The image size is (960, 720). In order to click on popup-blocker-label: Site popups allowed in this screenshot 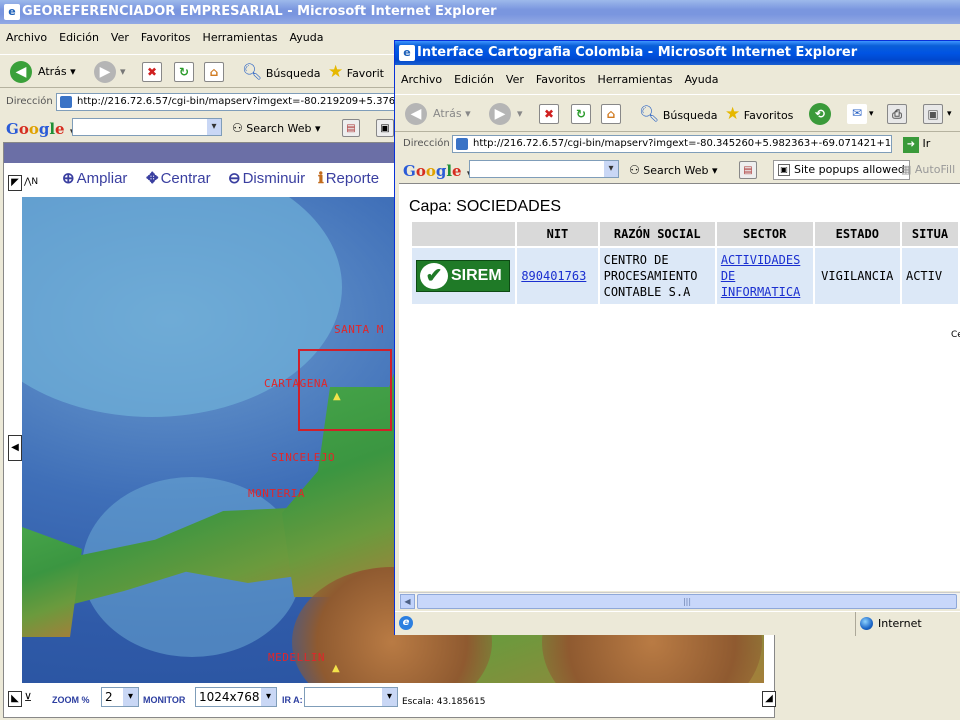, I will do `click(849, 169)`.